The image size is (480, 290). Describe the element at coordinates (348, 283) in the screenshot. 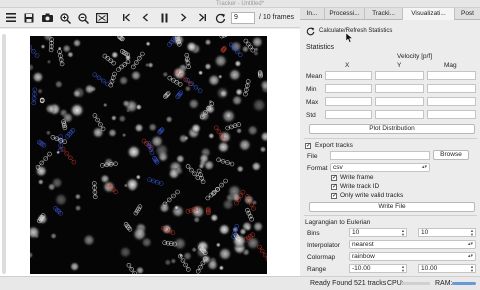

I see `status-message: Ready Found 521 tracks` at that location.